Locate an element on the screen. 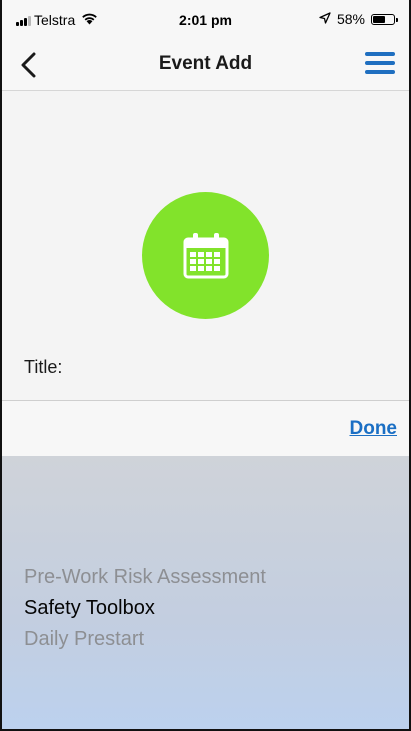  hamburger-menu-icon is located at coordinates (380, 63).